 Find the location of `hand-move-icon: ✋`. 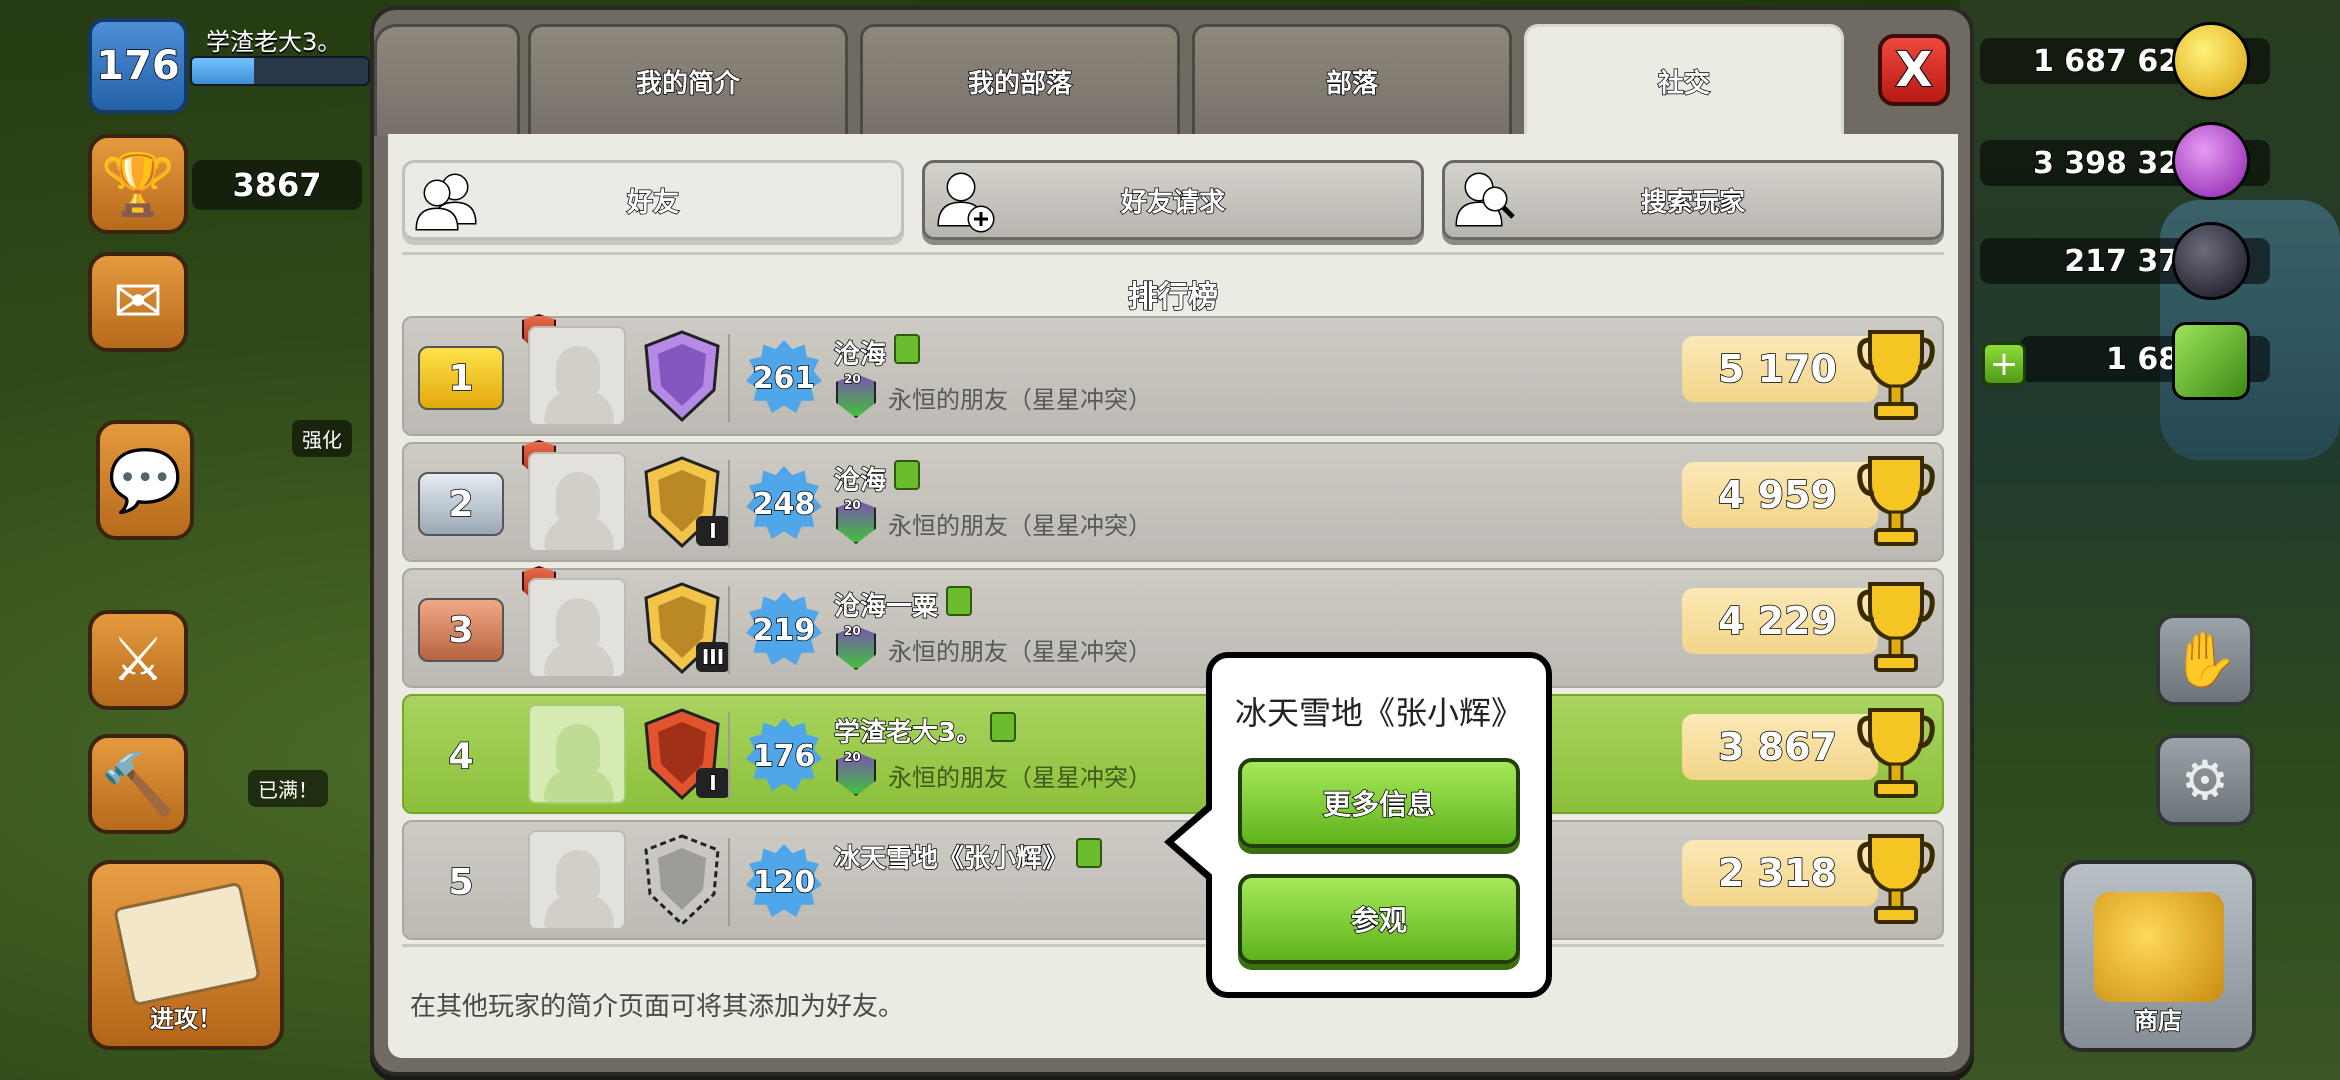

hand-move-icon: ✋ is located at coordinates (2205, 659).